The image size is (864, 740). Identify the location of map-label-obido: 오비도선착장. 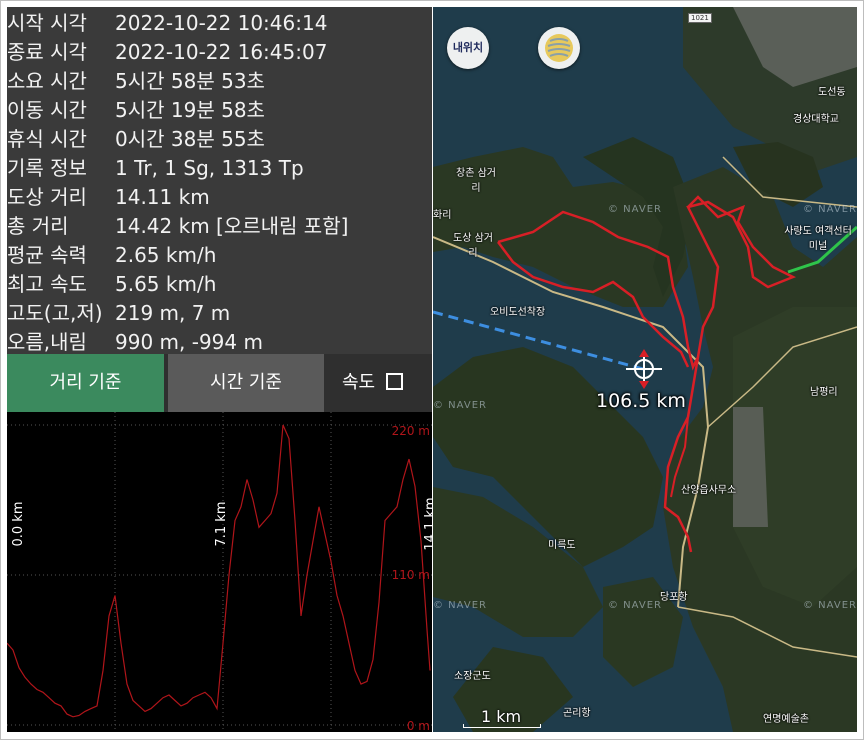
(518, 312).